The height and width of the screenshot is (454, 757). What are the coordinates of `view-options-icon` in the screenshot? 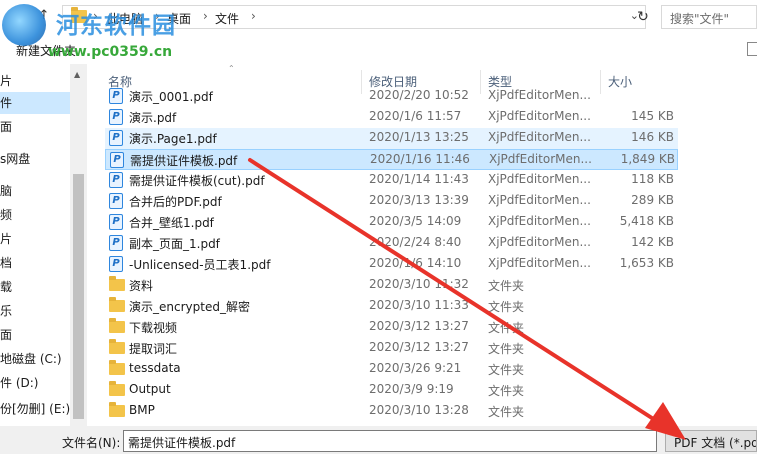 It's located at (752, 49).